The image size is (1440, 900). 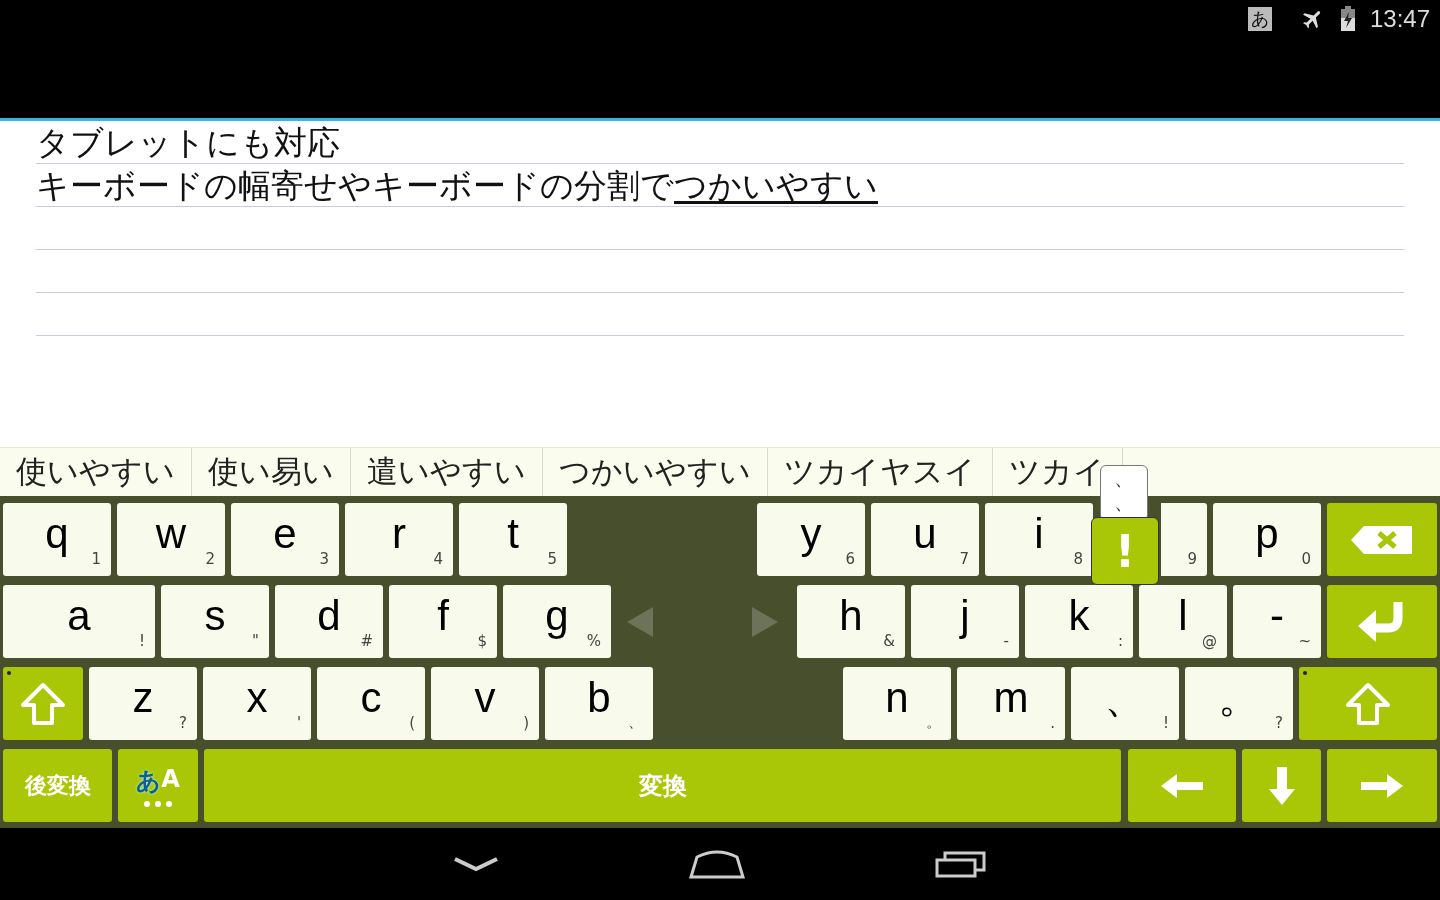 What do you see at coordinates (143, 703) in the screenshot?
I see `keyboard-key: z ?` at bounding box center [143, 703].